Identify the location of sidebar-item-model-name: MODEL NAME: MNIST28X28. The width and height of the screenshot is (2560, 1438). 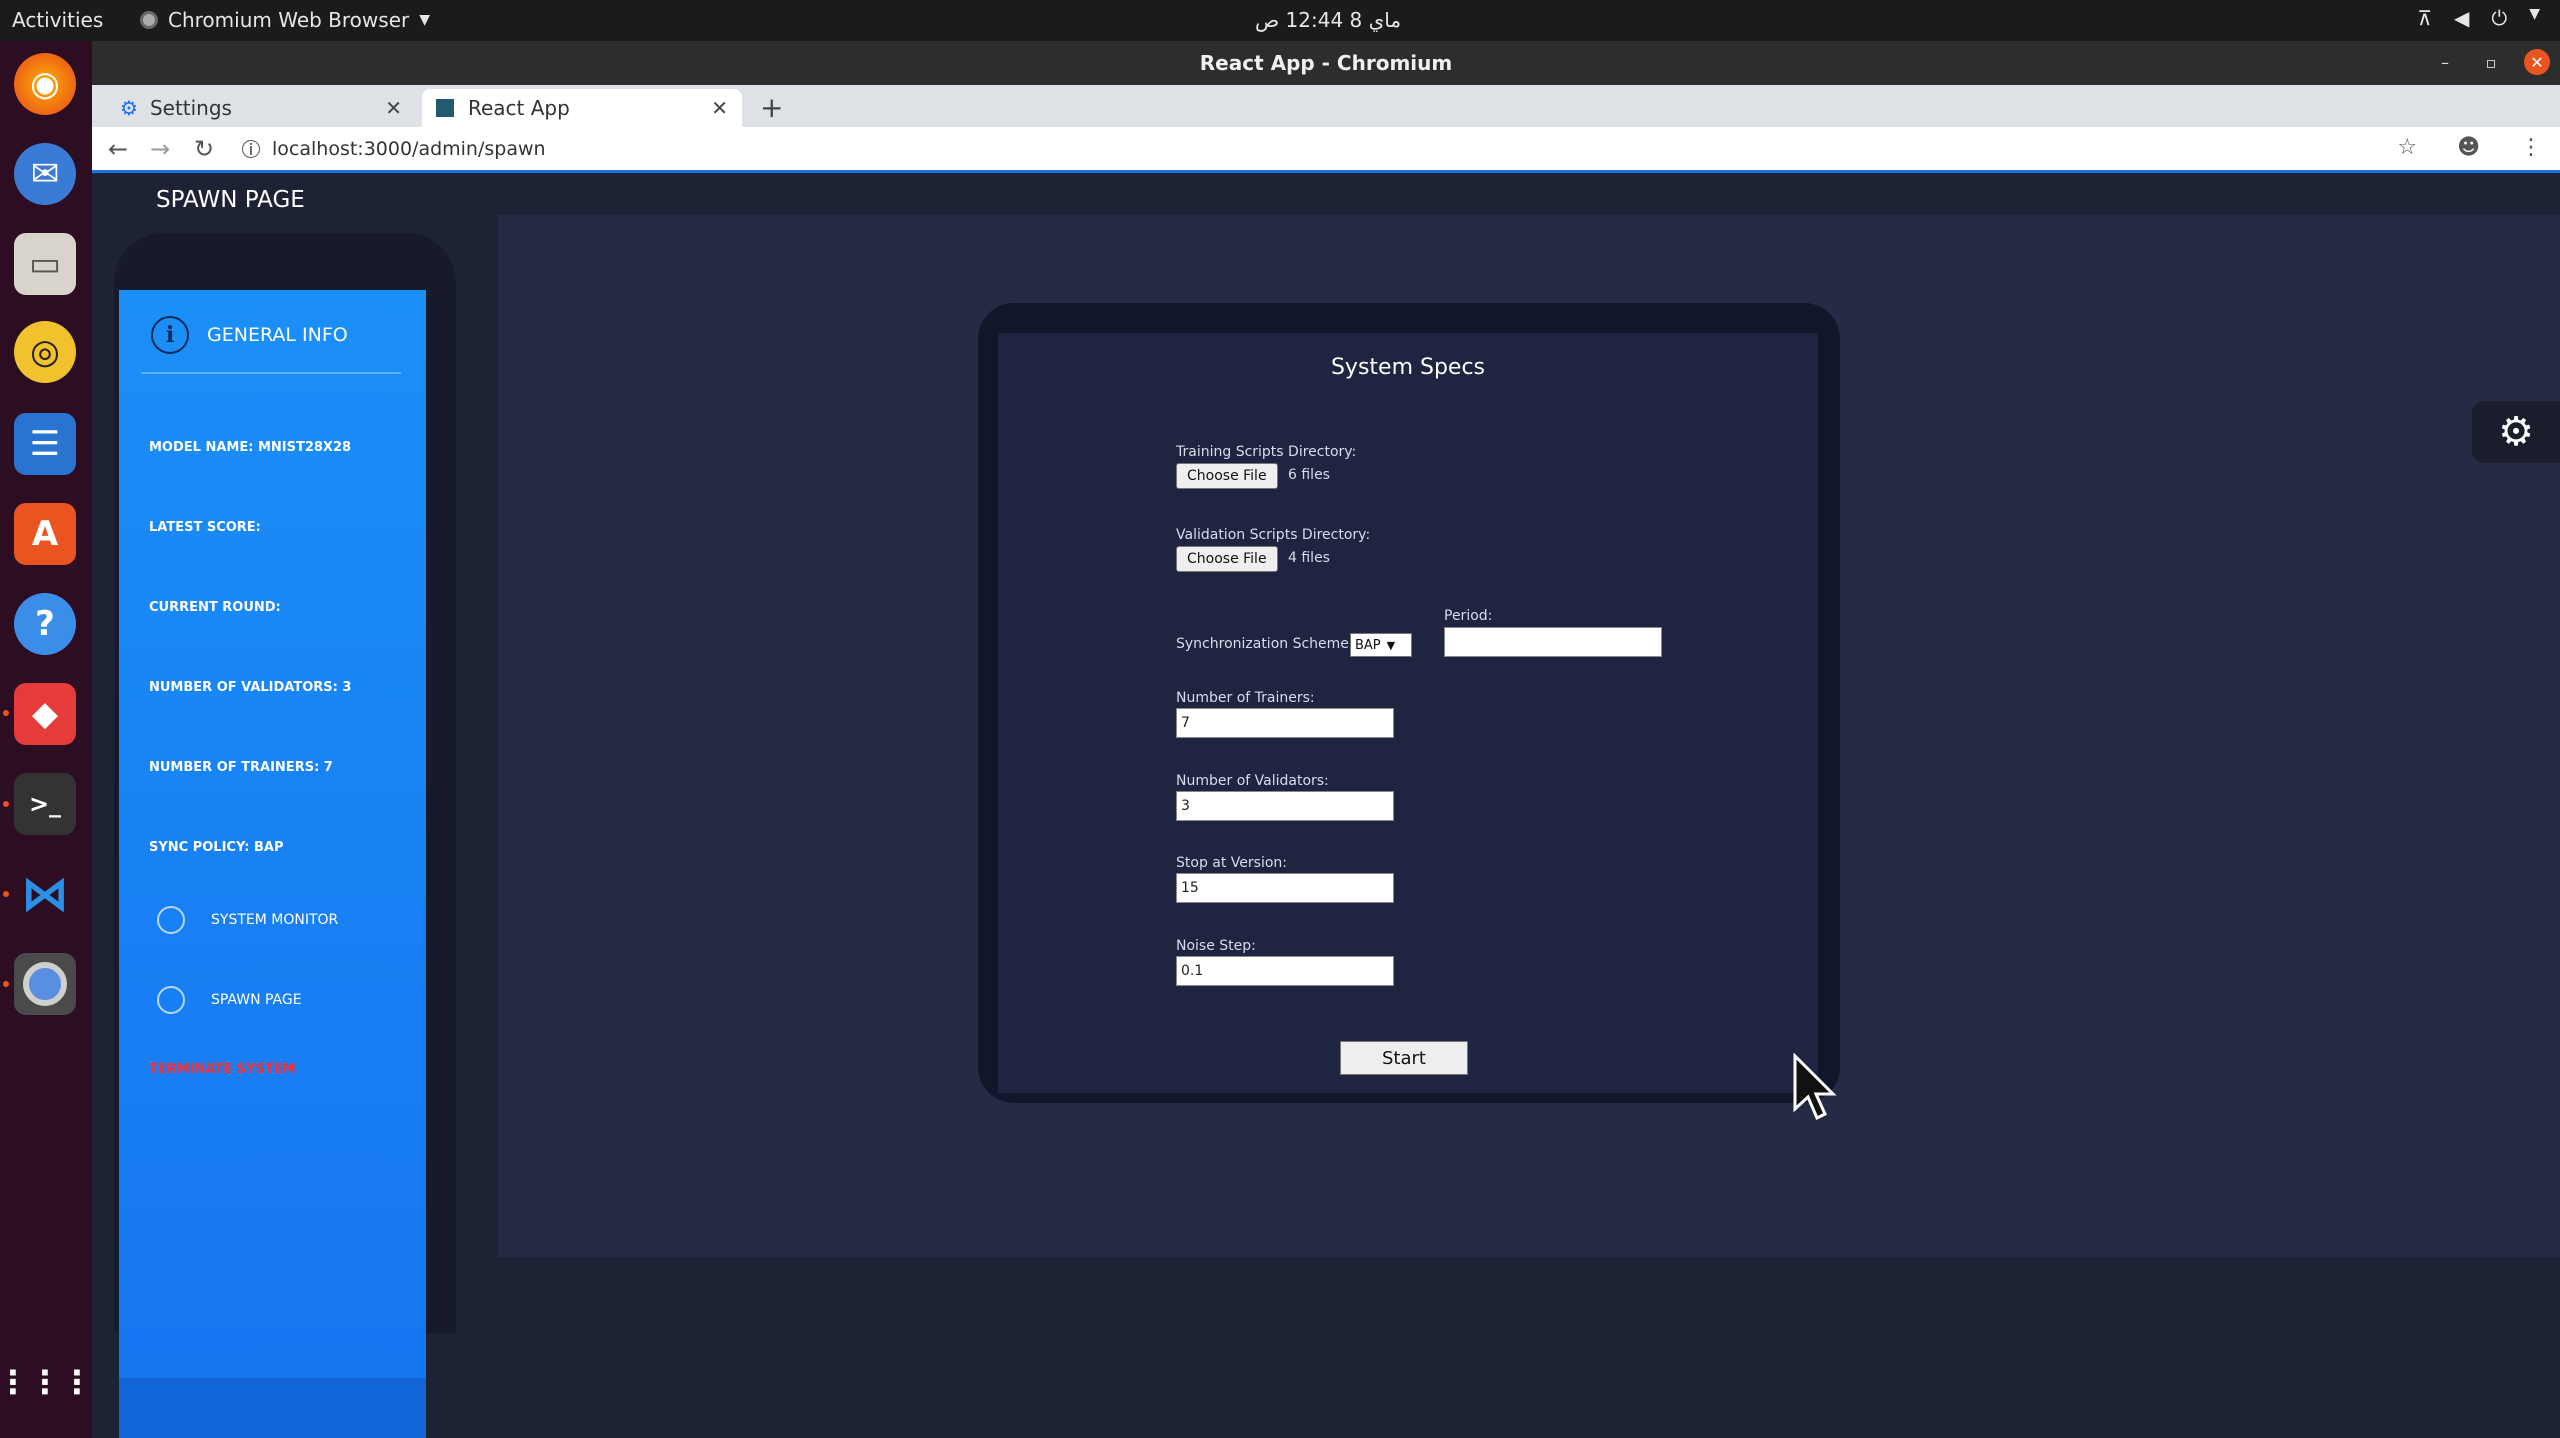
(250, 447).